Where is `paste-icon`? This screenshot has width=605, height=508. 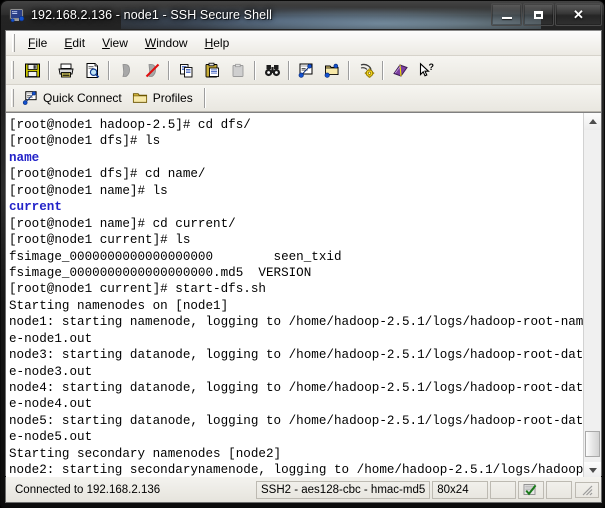
paste-icon is located at coordinates (212, 69).